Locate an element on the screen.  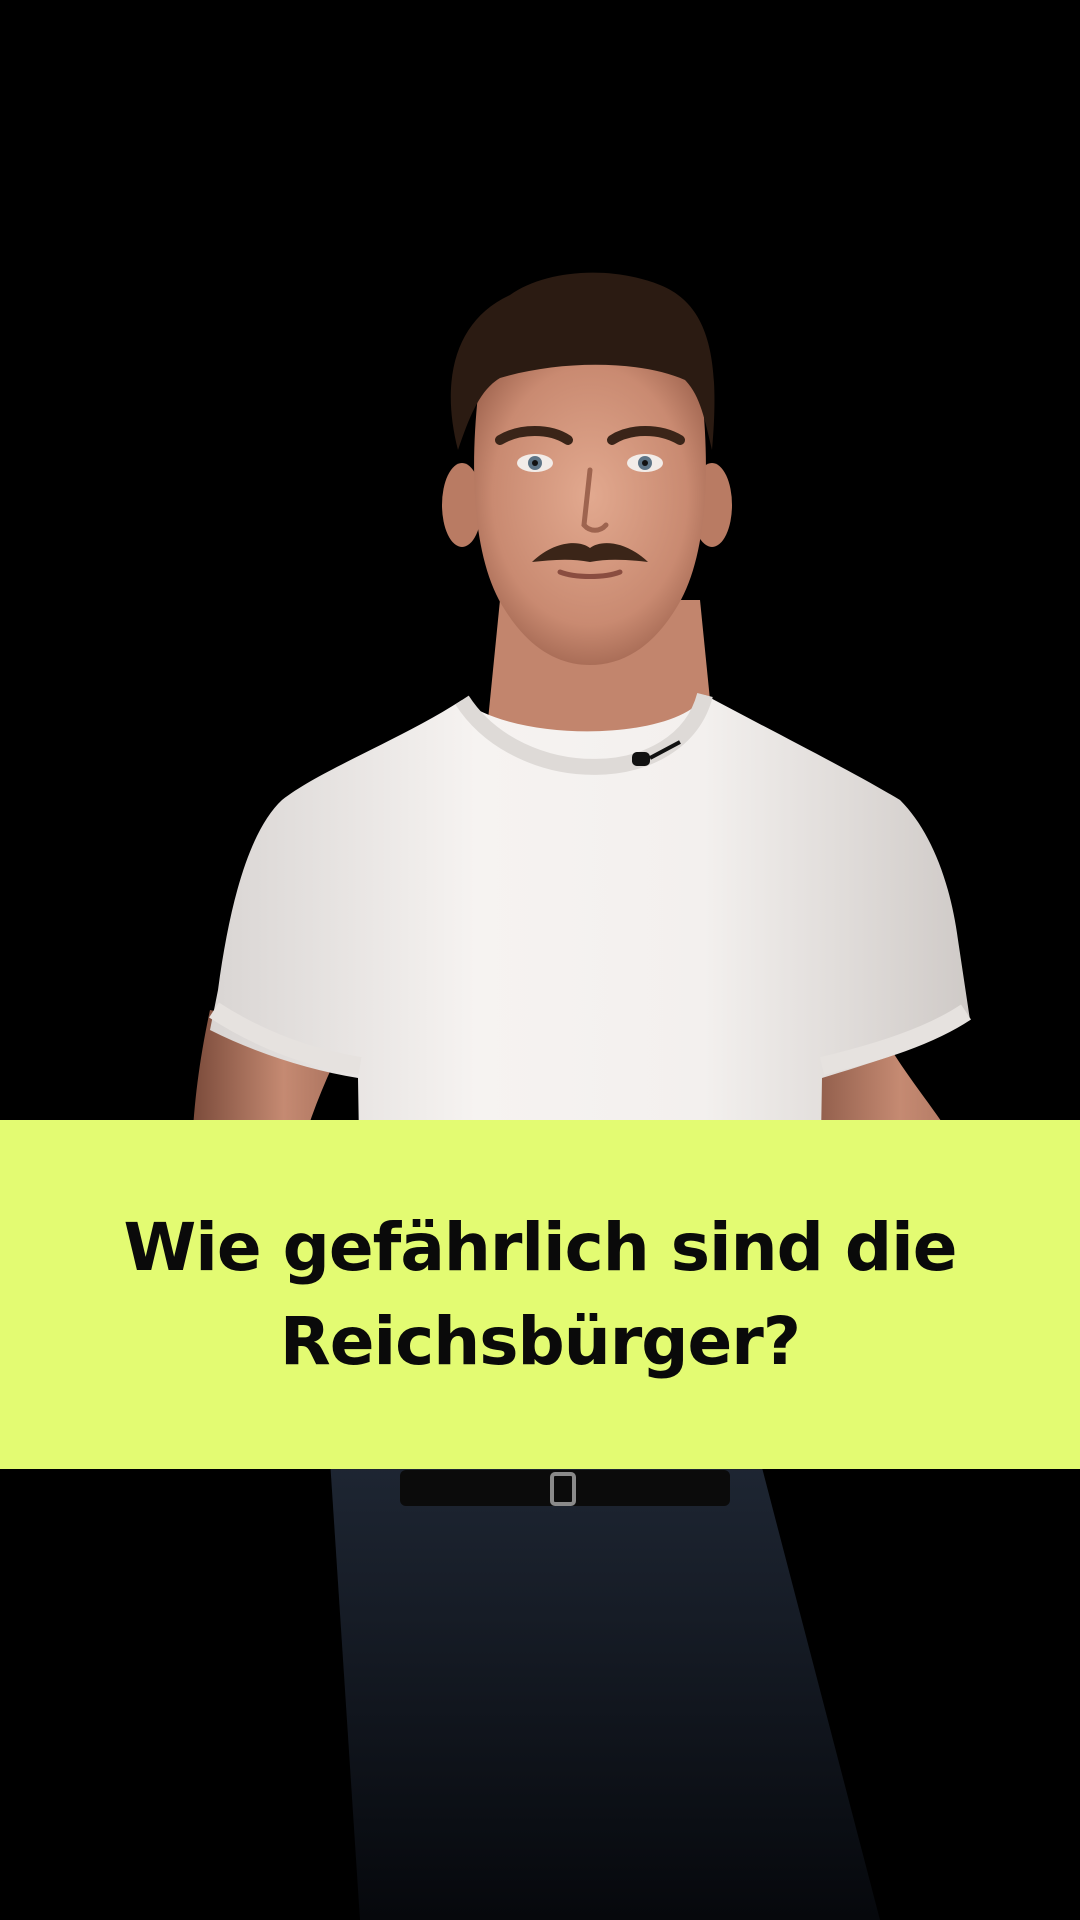
lapel-microphone is located at coordinates (641, 759).